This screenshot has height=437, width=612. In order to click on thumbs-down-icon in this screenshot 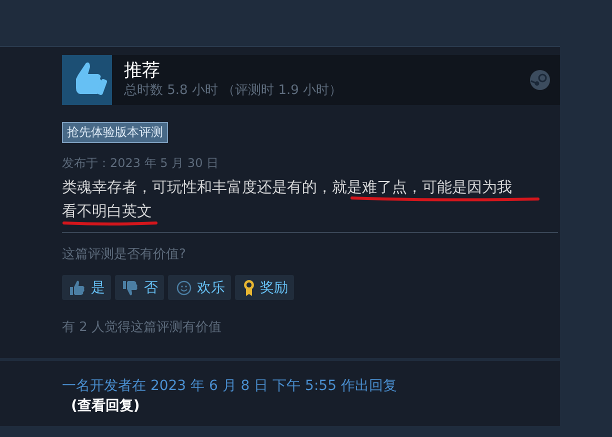, I will do `click(131, 288)`.